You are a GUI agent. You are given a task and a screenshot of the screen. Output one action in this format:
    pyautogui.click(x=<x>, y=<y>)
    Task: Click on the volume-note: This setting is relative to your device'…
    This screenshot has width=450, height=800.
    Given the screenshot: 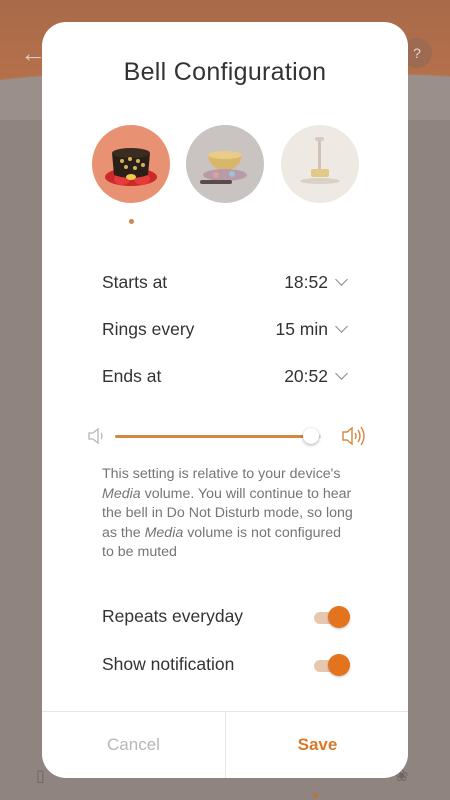 What is the action you would take?
    pyautogui.click(x=228, y=514)
    